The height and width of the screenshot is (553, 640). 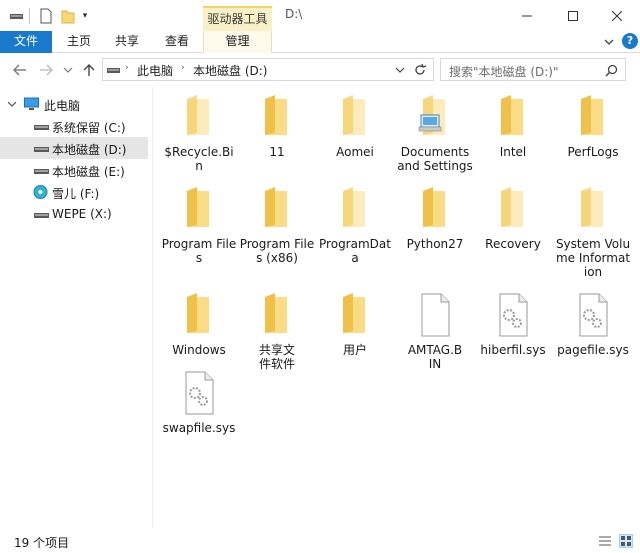 I want to click on tab-view: 查看, so click(x=177, y=42).